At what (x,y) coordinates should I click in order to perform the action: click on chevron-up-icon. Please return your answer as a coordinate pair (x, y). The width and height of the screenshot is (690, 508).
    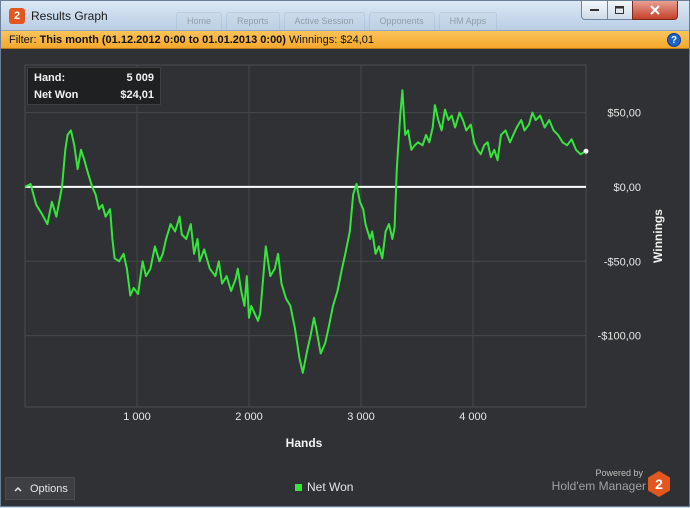
    Looking at the image, I should click on (18, 489).